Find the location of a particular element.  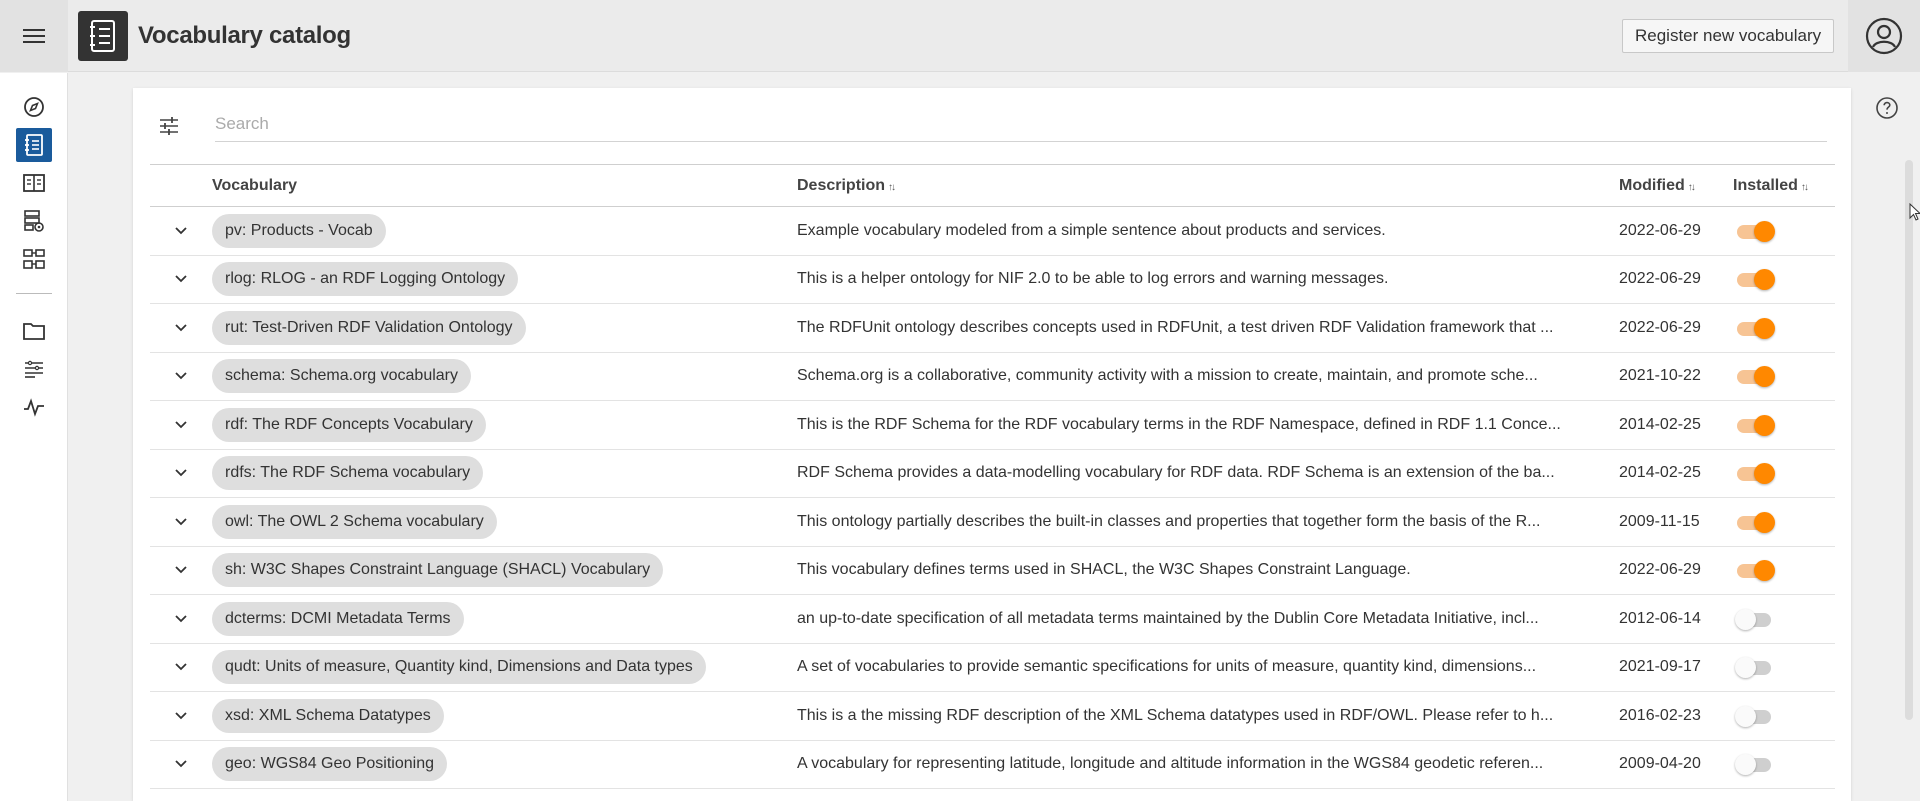

sidebar-item-projects is located at coordinates (34, 331).